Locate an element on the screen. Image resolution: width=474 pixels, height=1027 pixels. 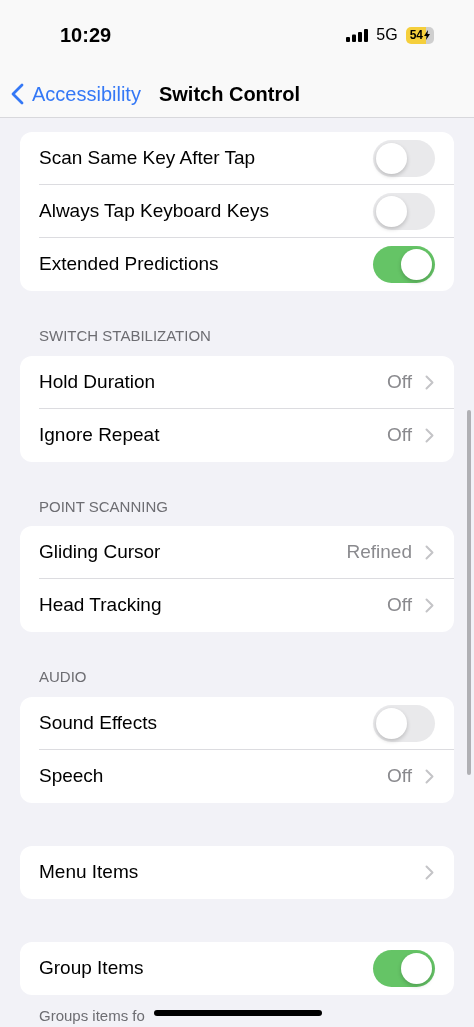
row-label: Group Items is located at coordinates (92, 967).